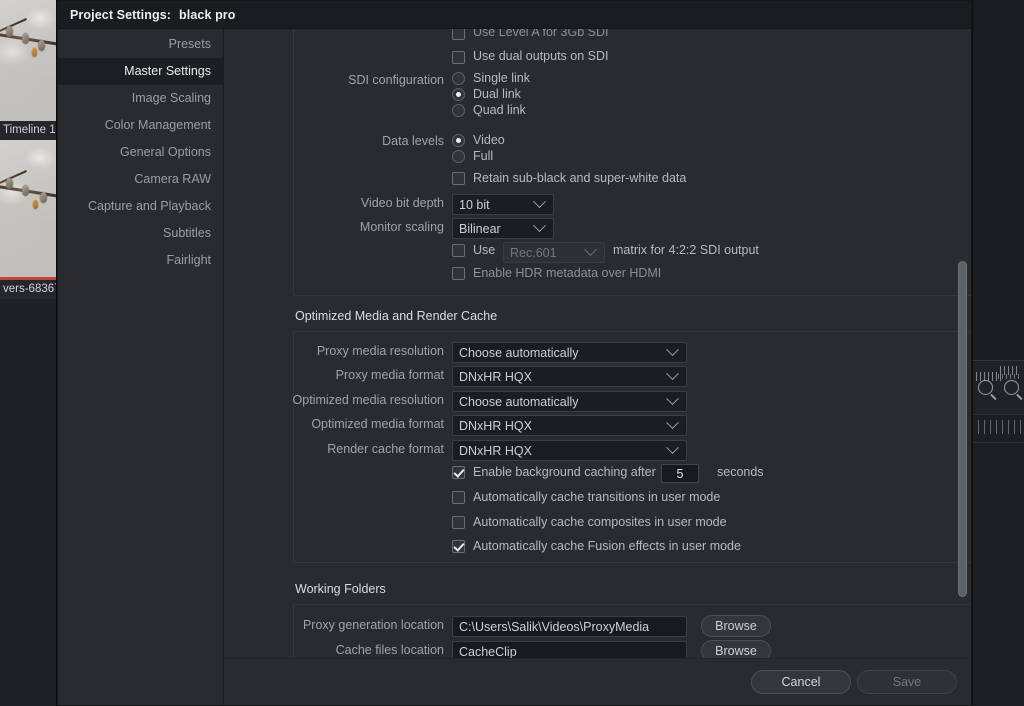 The image size is (1024, 706). I want to click on dialog-footer: Cancel Save, so click(597, 681).